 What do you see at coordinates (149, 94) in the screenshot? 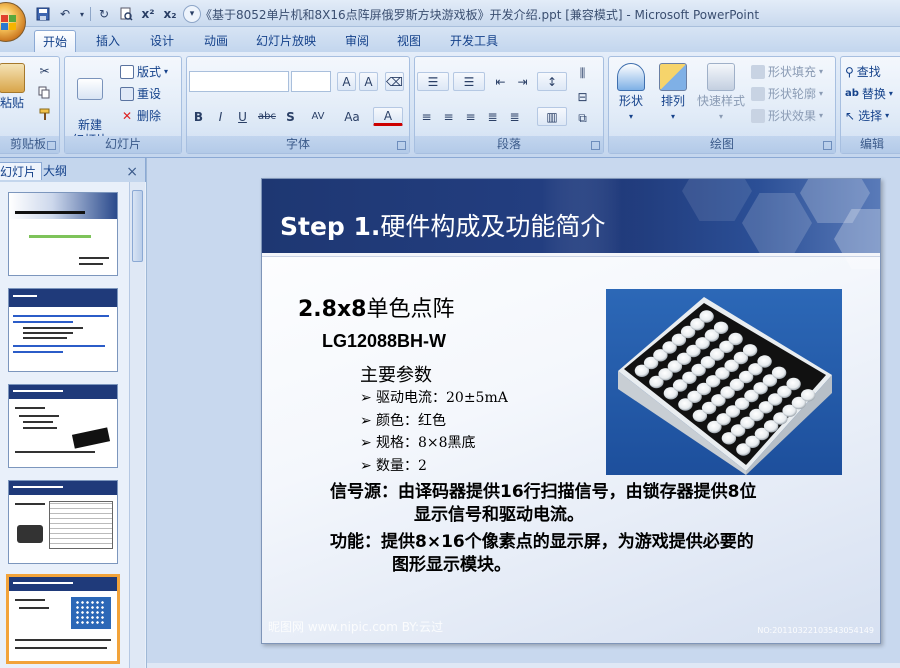
I see `reset-label: 重设` at bounding box center [149, 94].